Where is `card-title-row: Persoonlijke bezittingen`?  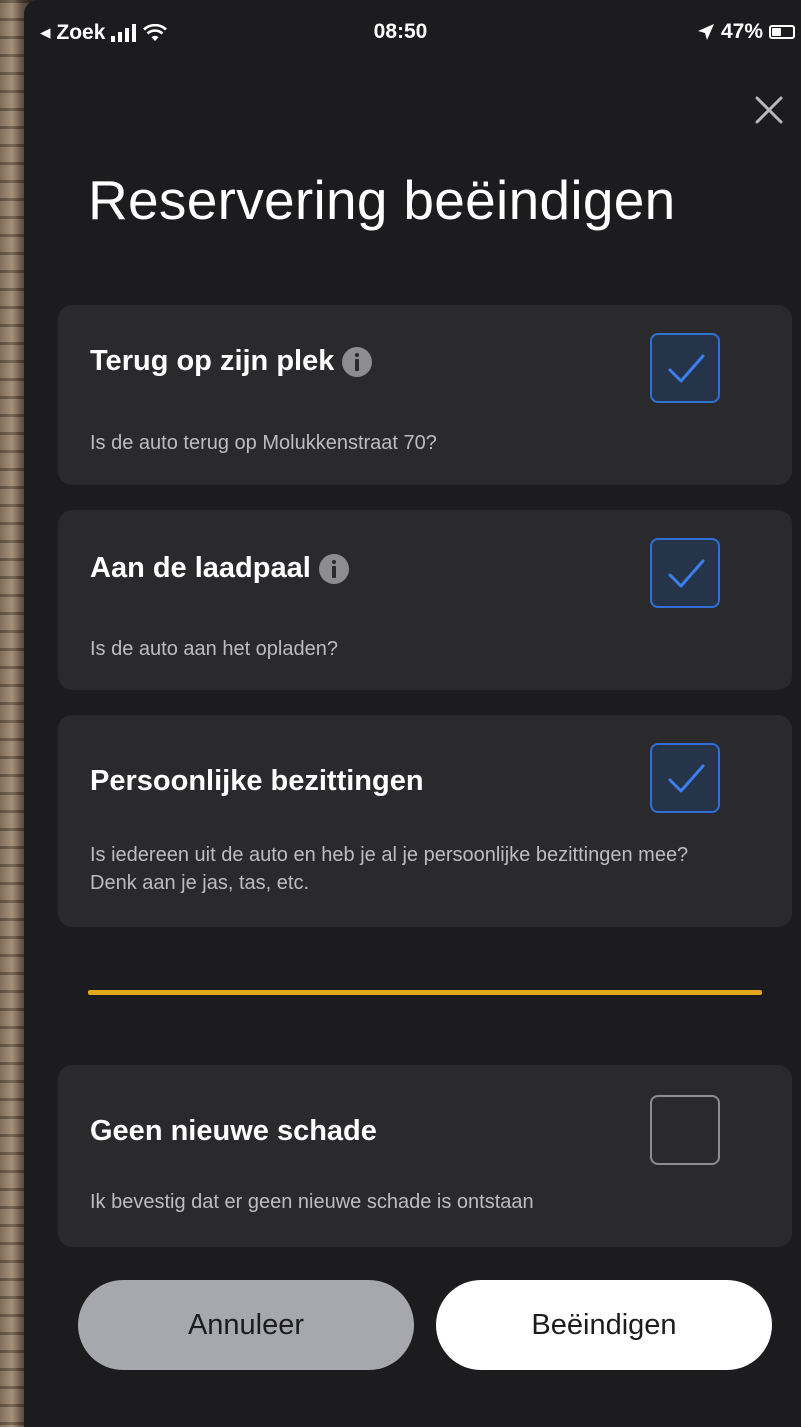 card-title-row: Persoonlijke bezittingen is located at coordinates (257, 781).